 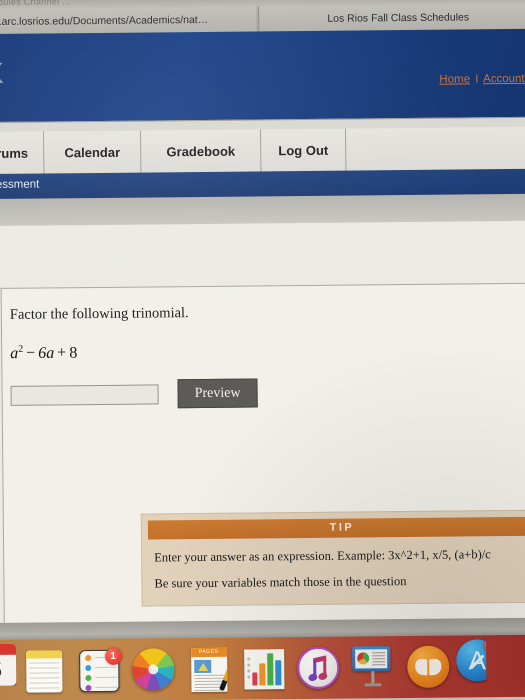 What do you see at coordinates (477, 79) in the screenshot?
I see `link-separator: I` at bounding box center [477, 79].